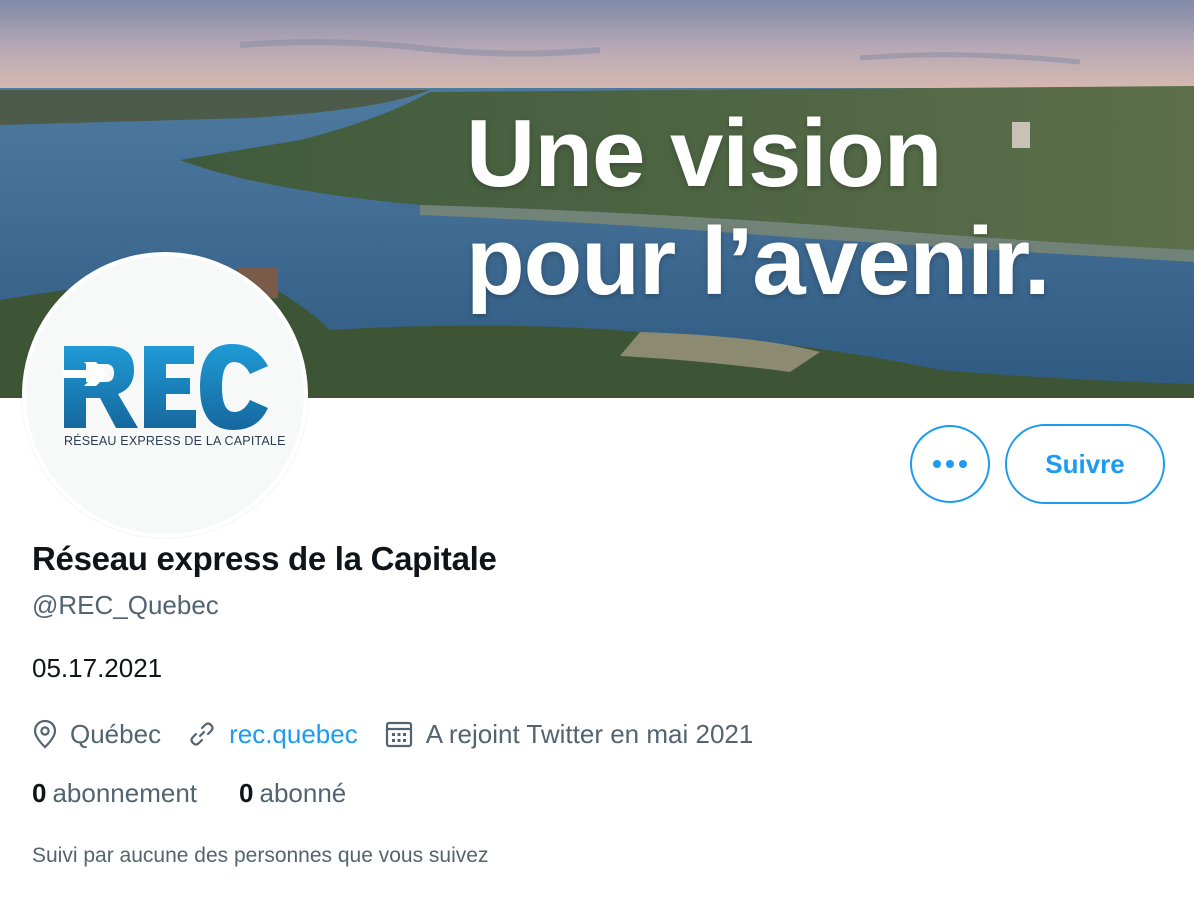 The image size is (1194, 920). Describe the element at coordinates (165, 387) in the screenshot. I see `rec-logo-icon` at that location.